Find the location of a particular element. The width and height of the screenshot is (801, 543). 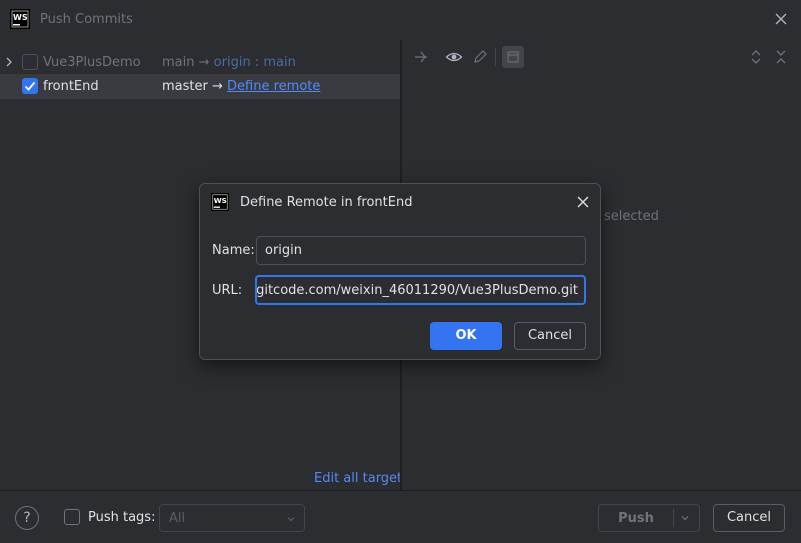

push-tags-label: Push tags: is located at coordinates (122, 517).